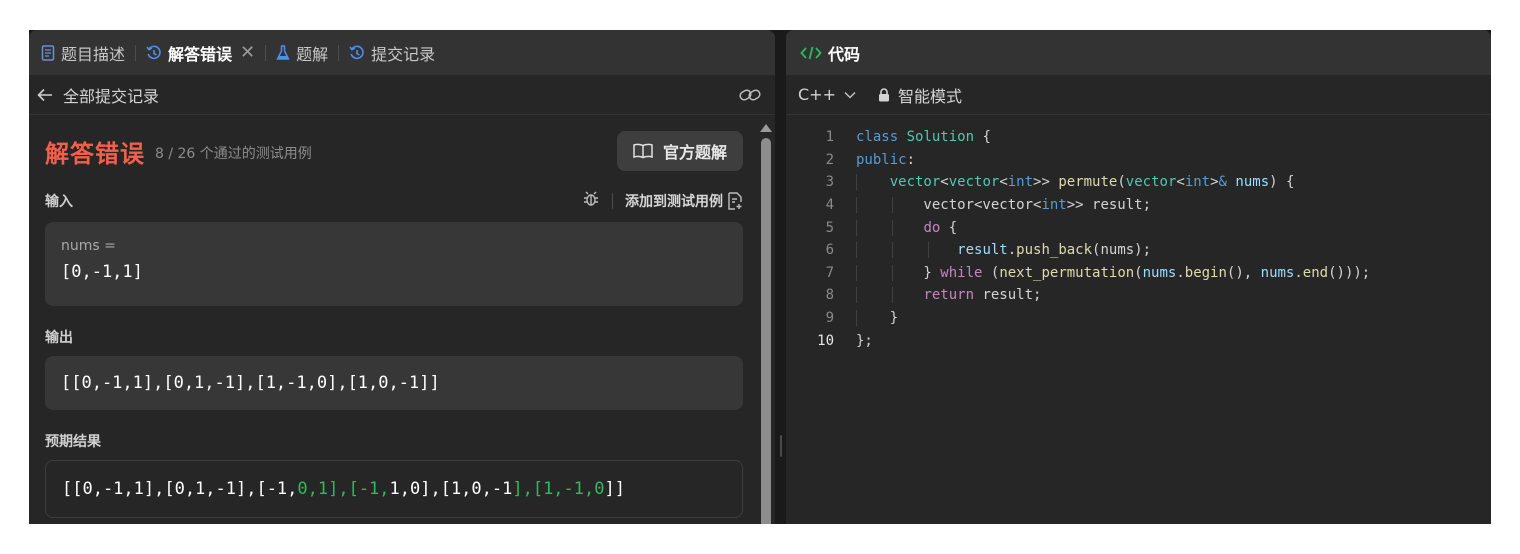  What do you see at coordinates (750, 95) in the screenshot?
I see `link-icon` at bounding box center [750, 95].